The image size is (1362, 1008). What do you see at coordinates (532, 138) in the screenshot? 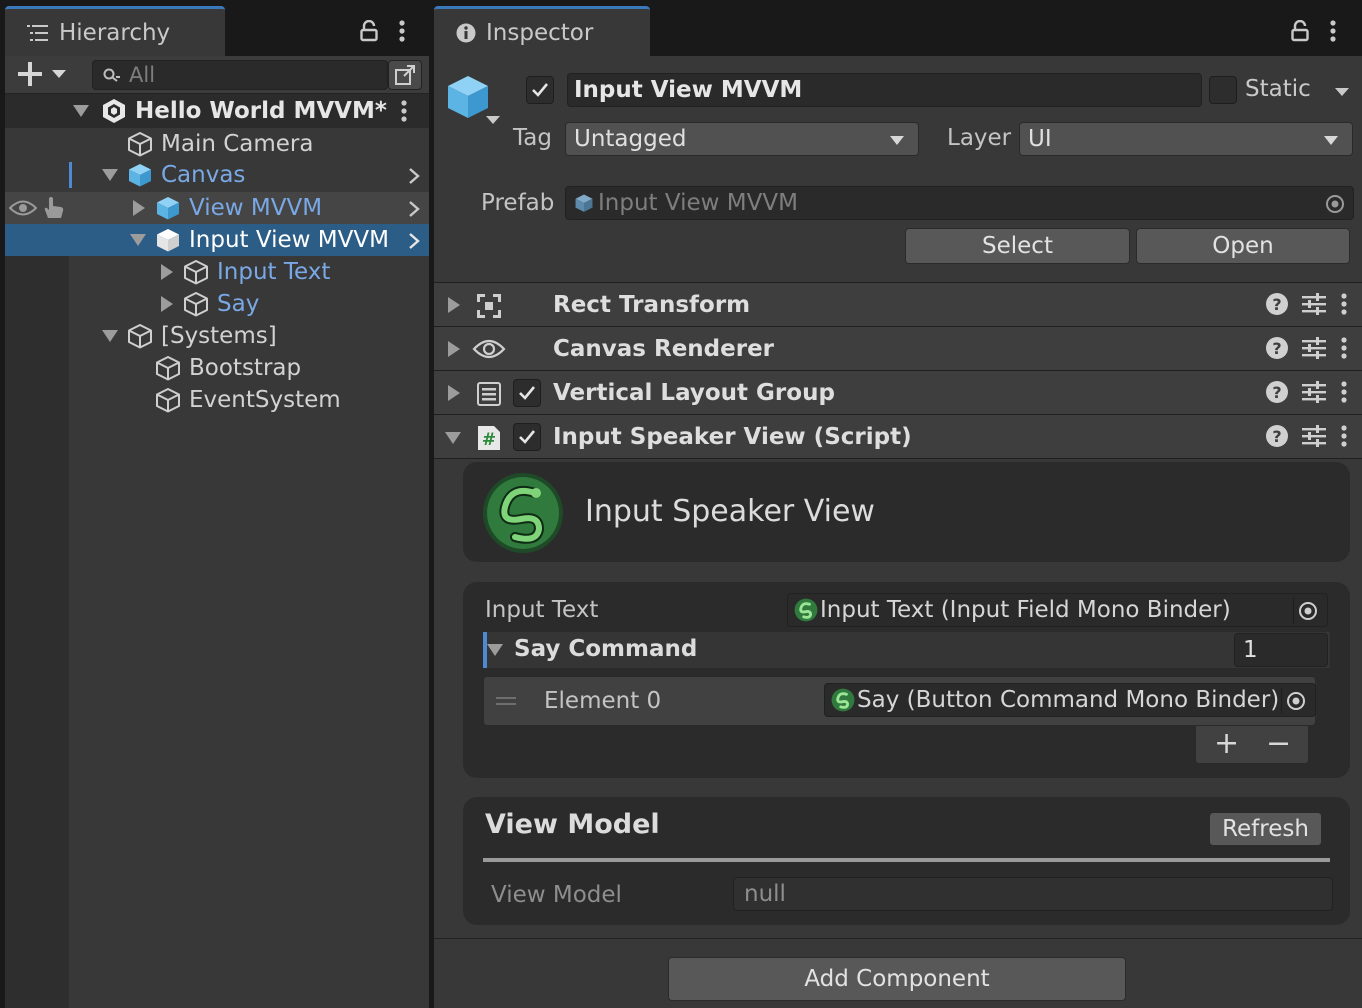
I see `tag-label: Tag` at bounding box center [532, 138].